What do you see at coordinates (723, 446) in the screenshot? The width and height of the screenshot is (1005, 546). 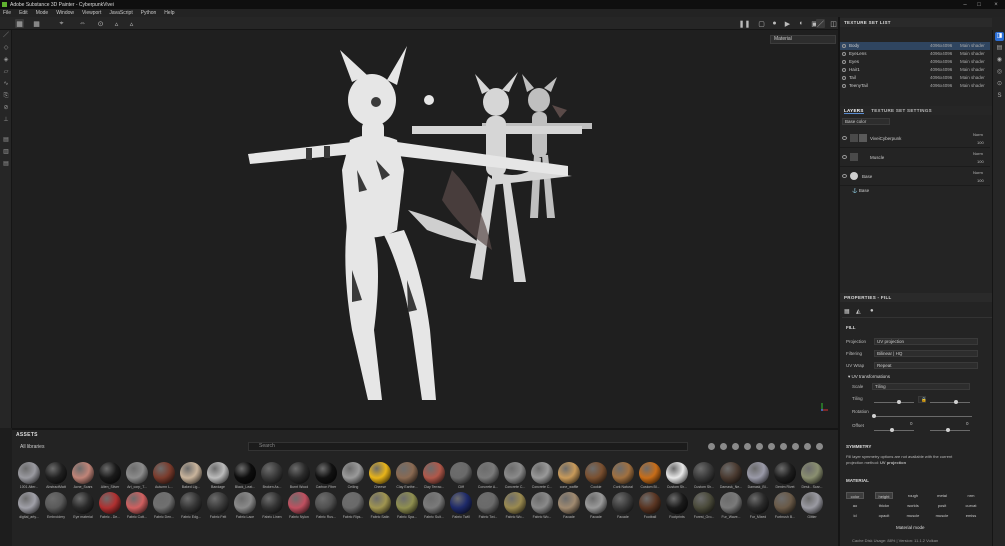 I see `filter-material-icon` at bounding box center [723, 446].